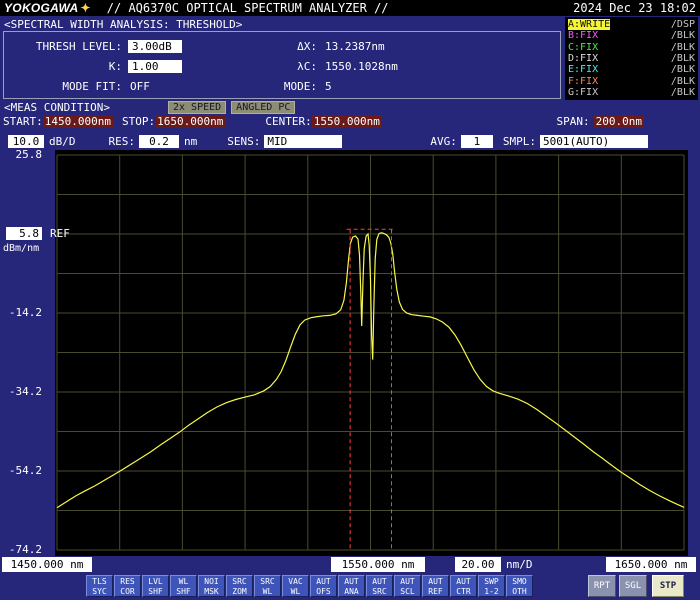  I want to click on trace-mode: G:FIX, so click(583, 92).